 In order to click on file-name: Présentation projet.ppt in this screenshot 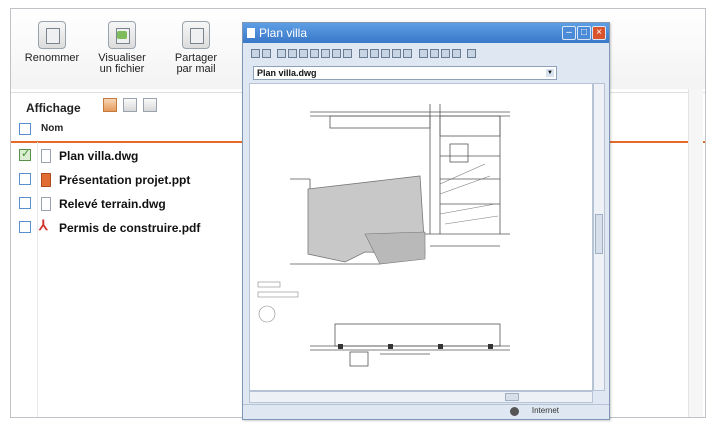, I will do `click(124, 180)`.